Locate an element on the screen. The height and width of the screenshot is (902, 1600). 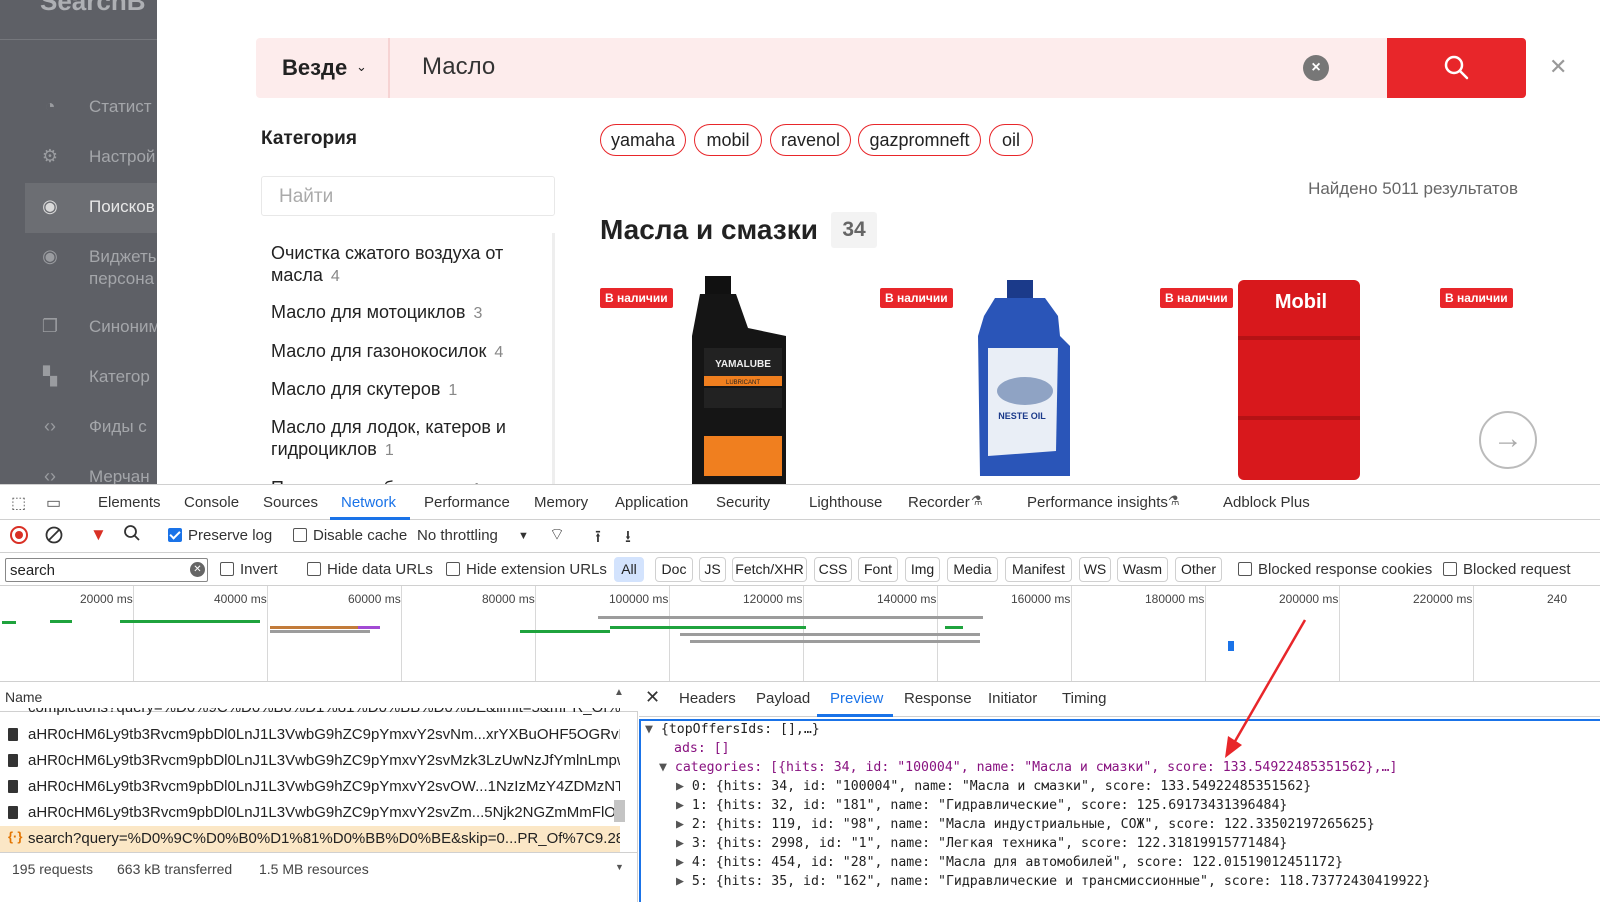
clear-icon: × is located at coordinates (1316, 68).